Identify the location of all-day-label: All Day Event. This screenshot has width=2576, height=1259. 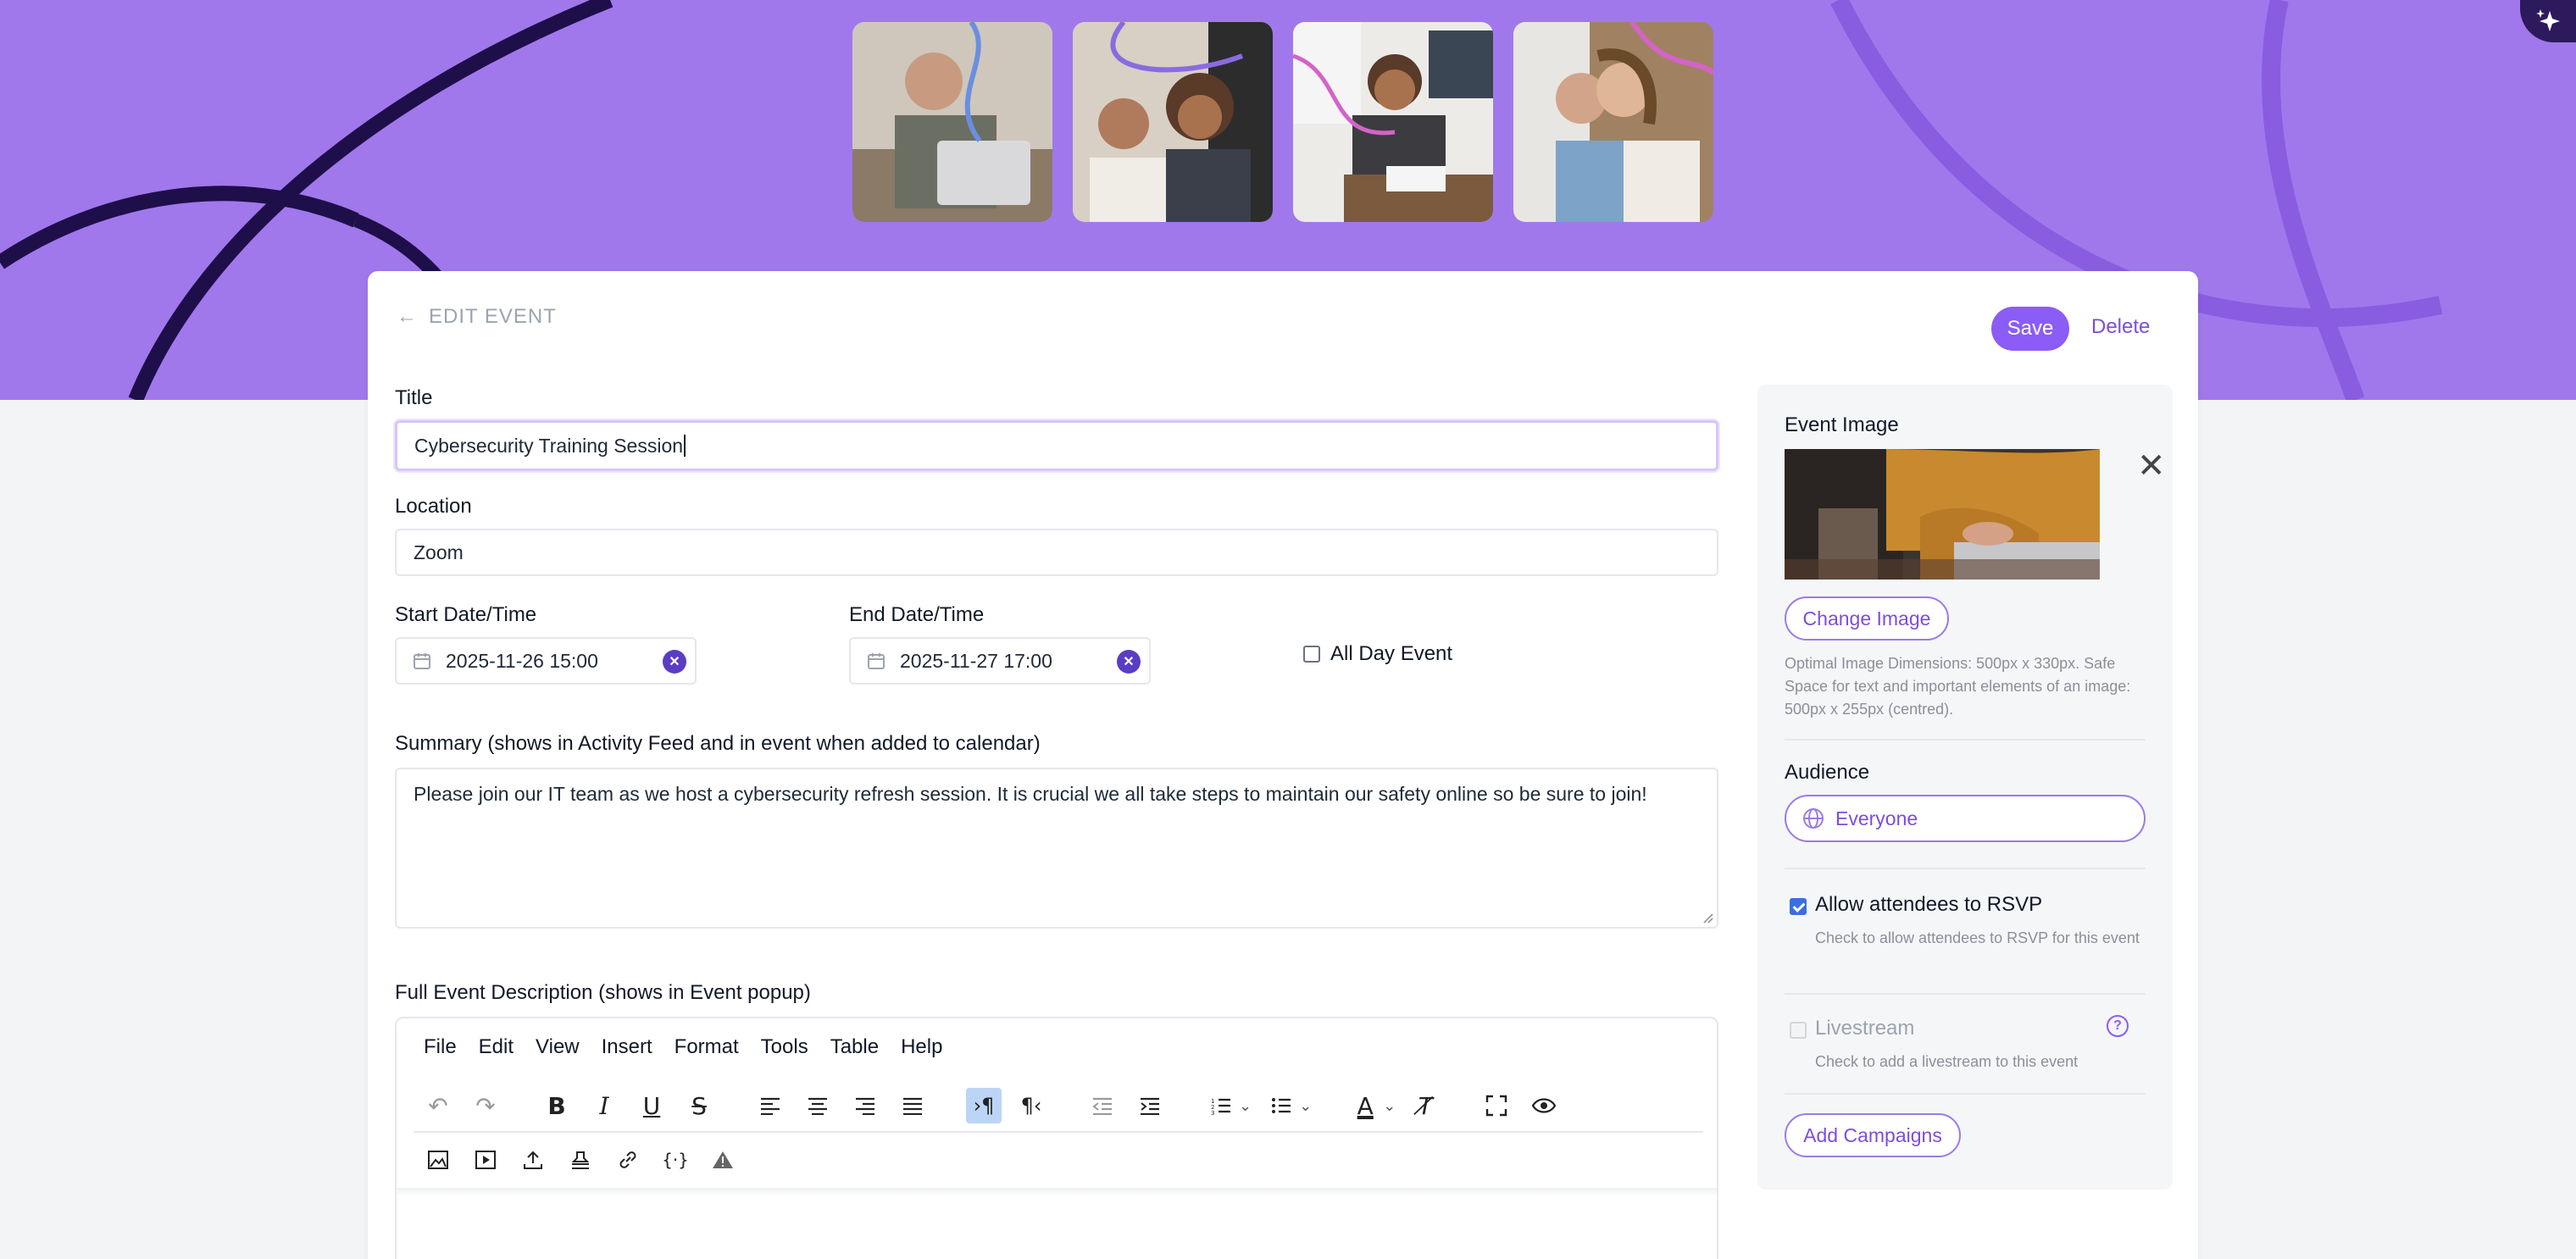
(1391, 654).